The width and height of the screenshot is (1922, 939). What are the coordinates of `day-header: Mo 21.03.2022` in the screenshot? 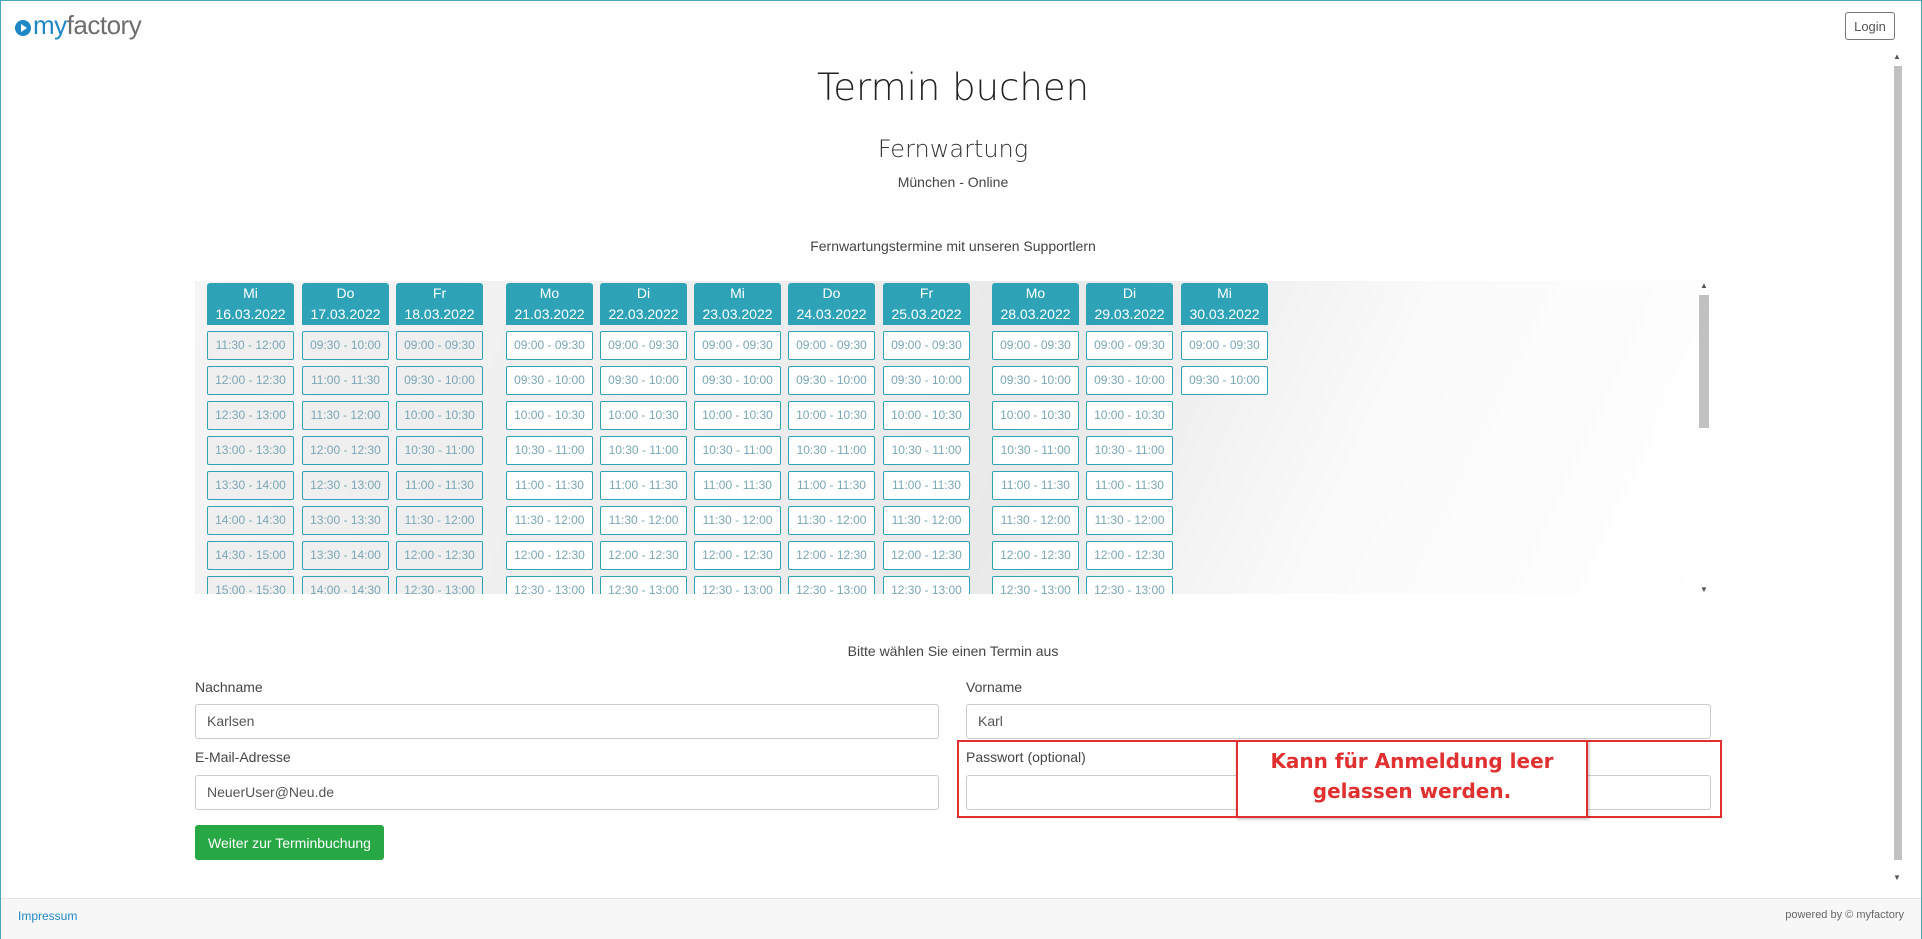 It's located at (549, 304).